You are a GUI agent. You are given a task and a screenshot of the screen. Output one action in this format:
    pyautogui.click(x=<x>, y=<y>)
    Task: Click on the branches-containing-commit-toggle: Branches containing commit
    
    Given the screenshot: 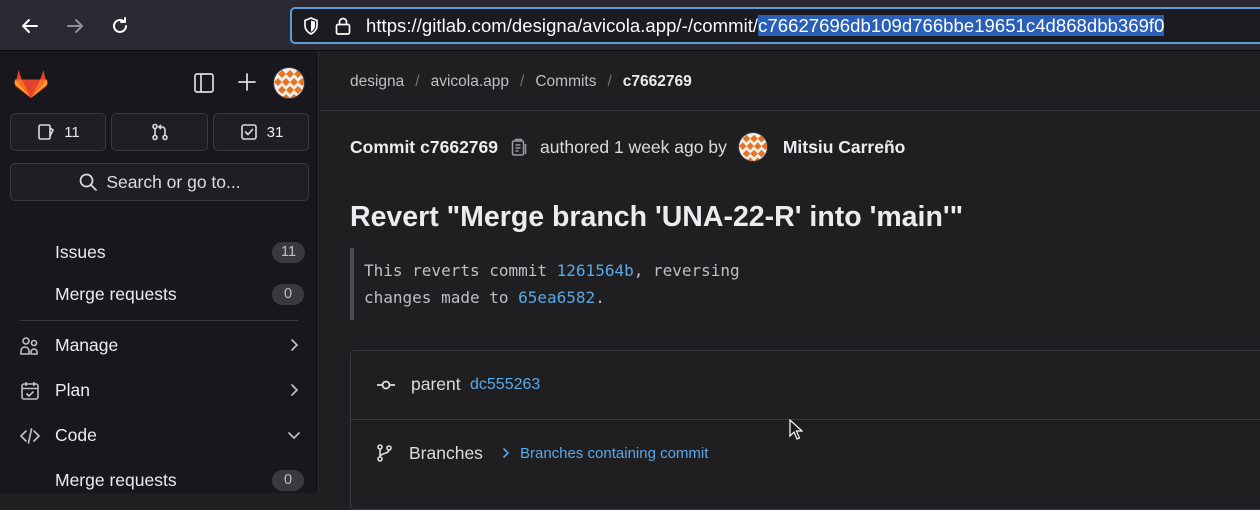 What is the action you would take?
    pyautogui.click(x=604, y=453)
    